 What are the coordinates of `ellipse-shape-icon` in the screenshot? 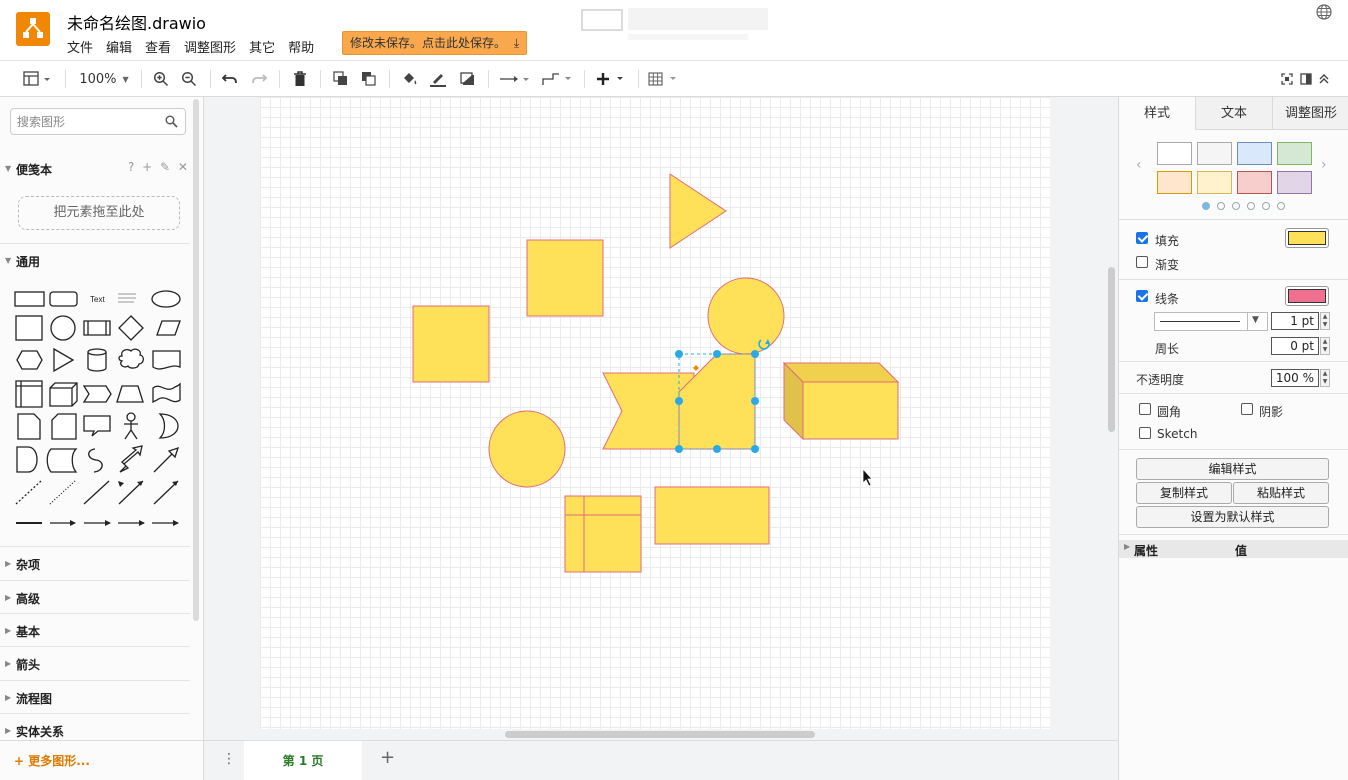 It's located at (166, 299).